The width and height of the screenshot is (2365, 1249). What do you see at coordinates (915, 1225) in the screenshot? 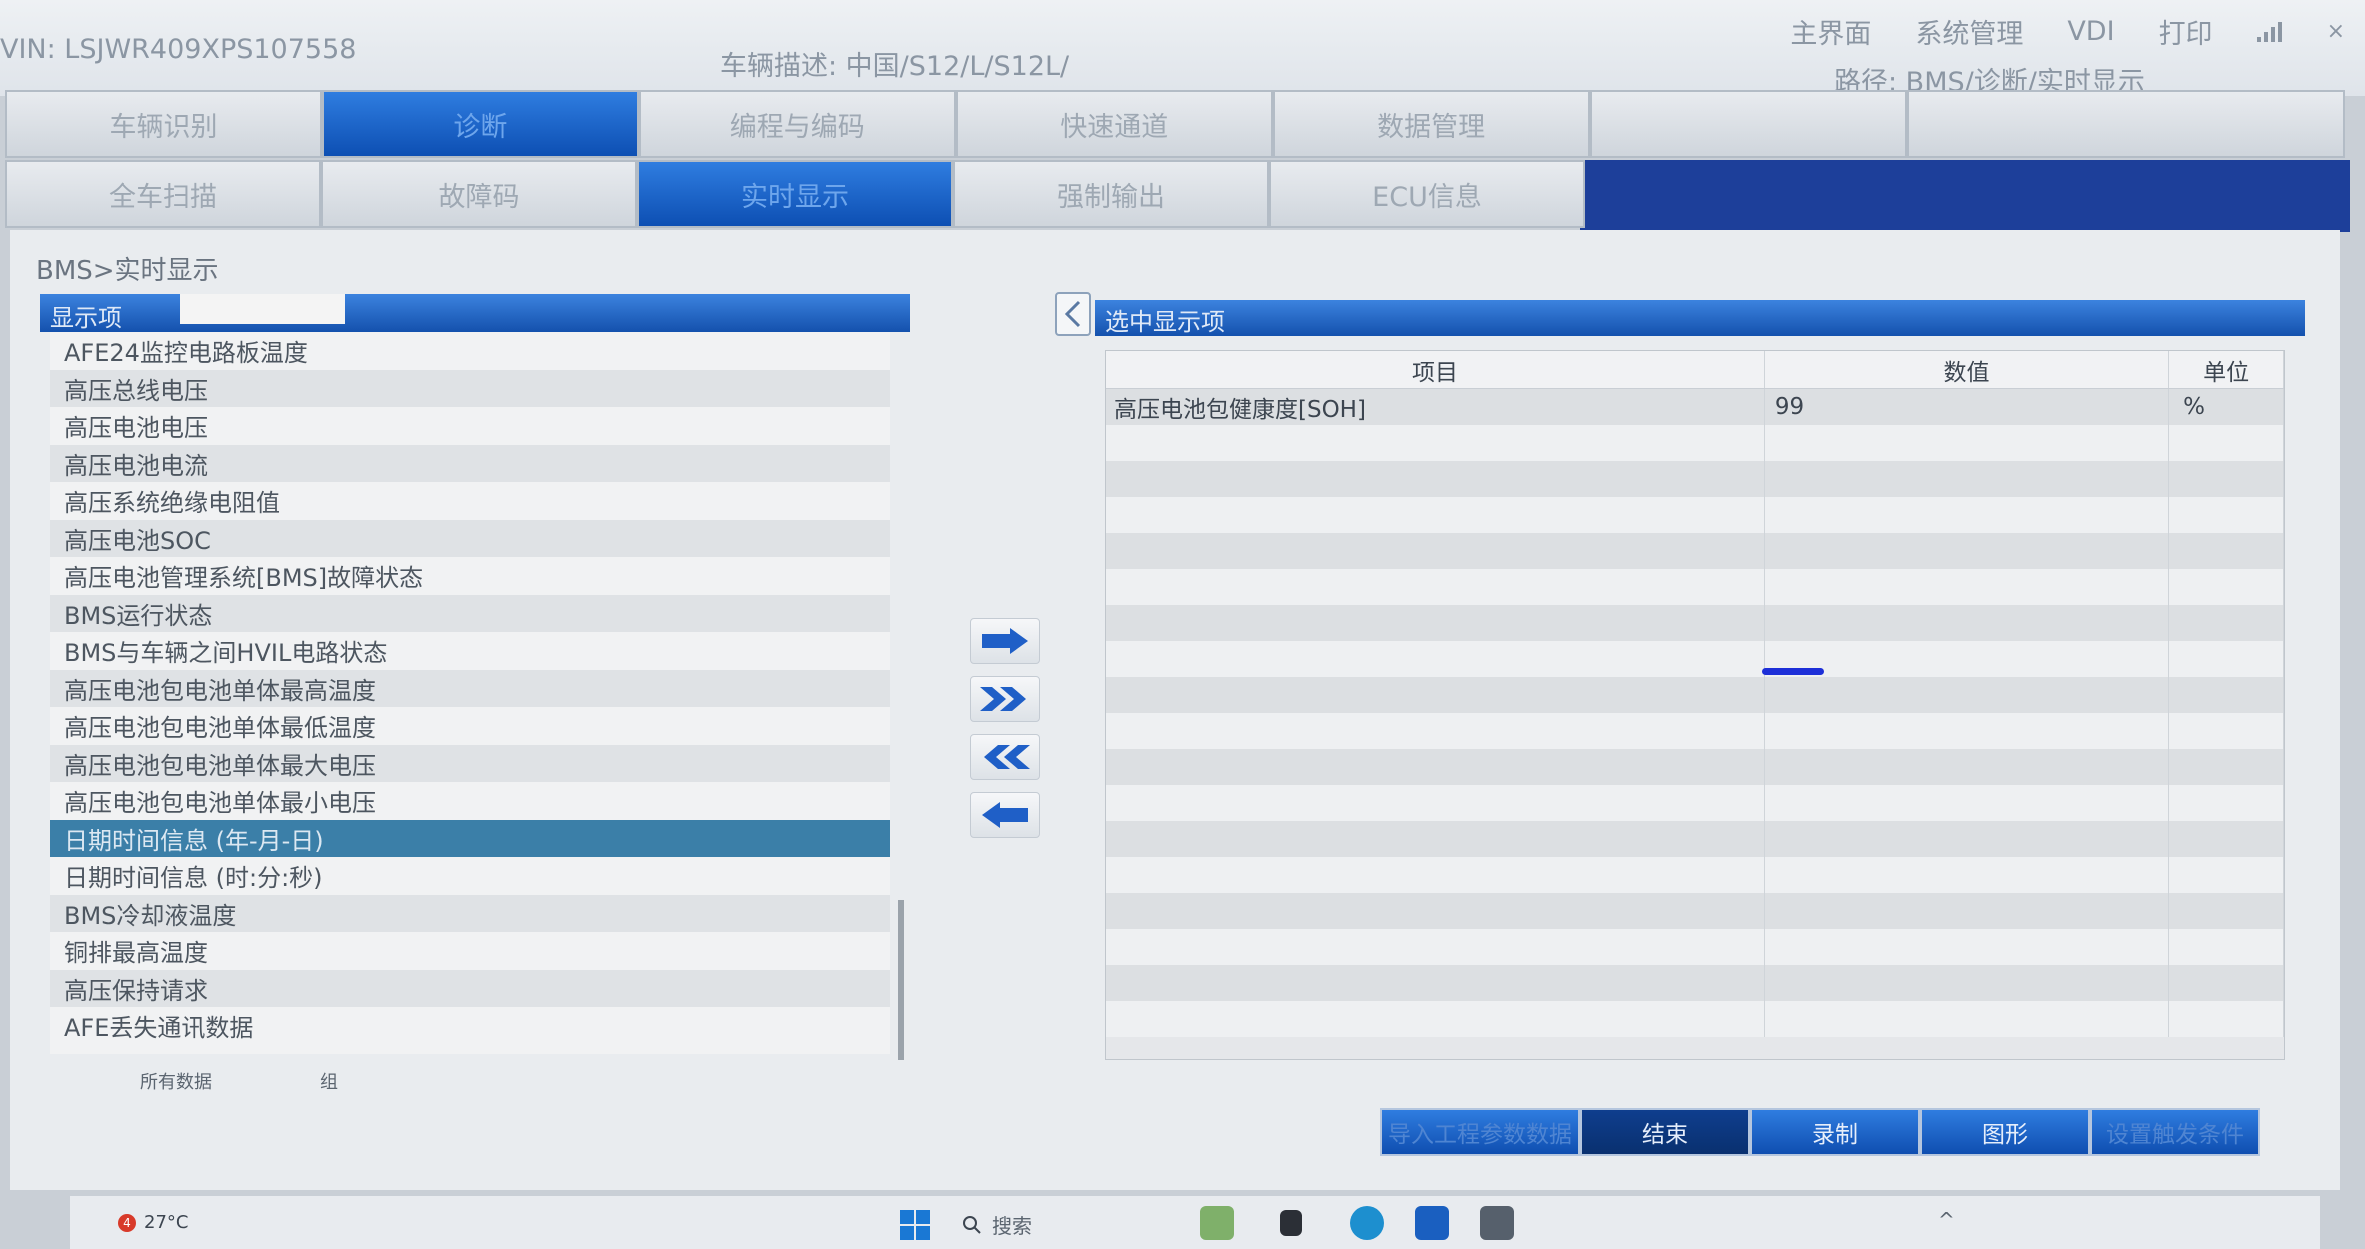
I see `windows-start-icon` at bounding box center [915, 1225].